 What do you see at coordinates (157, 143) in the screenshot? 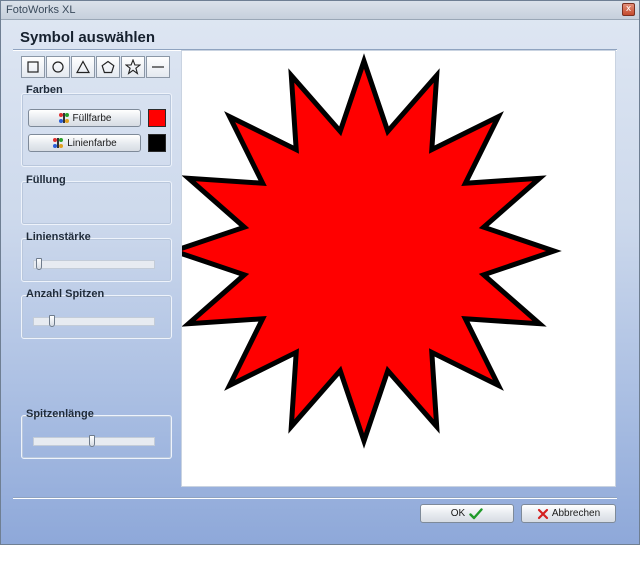
I see `line-color-swatch` at bounding box center [157, 143].